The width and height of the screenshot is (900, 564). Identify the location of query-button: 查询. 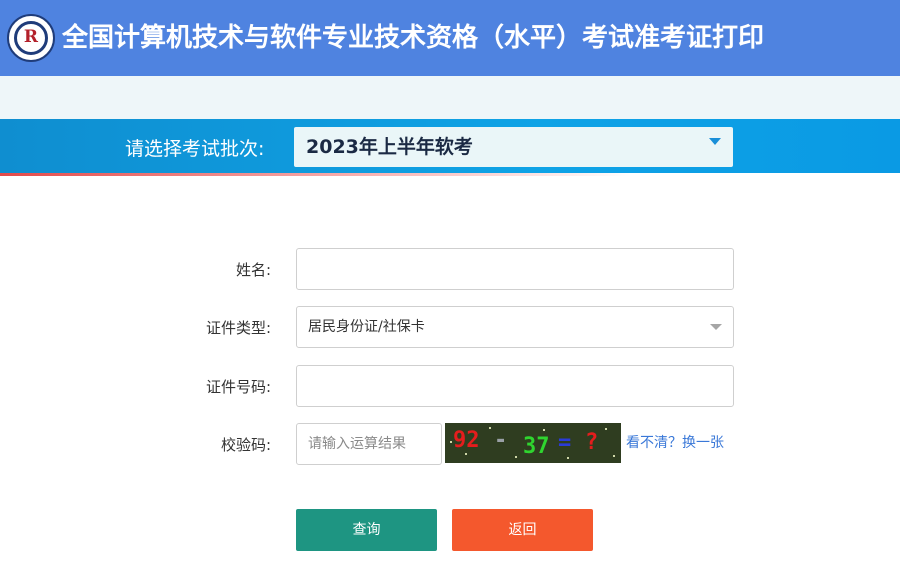
(366, 530).